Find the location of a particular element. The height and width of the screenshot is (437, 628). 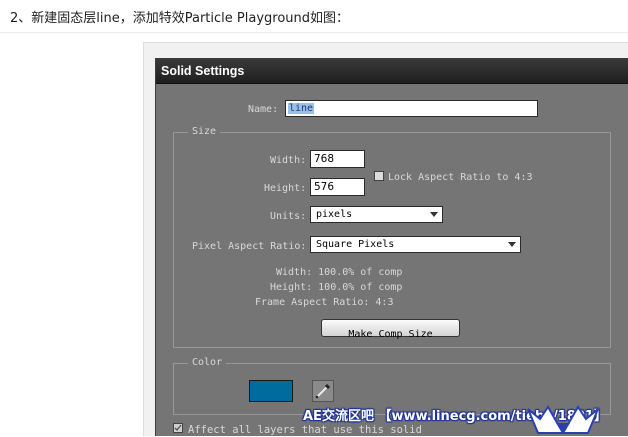

make-comp-size-button: Make Comp Size is located at coordinates (390, 329).